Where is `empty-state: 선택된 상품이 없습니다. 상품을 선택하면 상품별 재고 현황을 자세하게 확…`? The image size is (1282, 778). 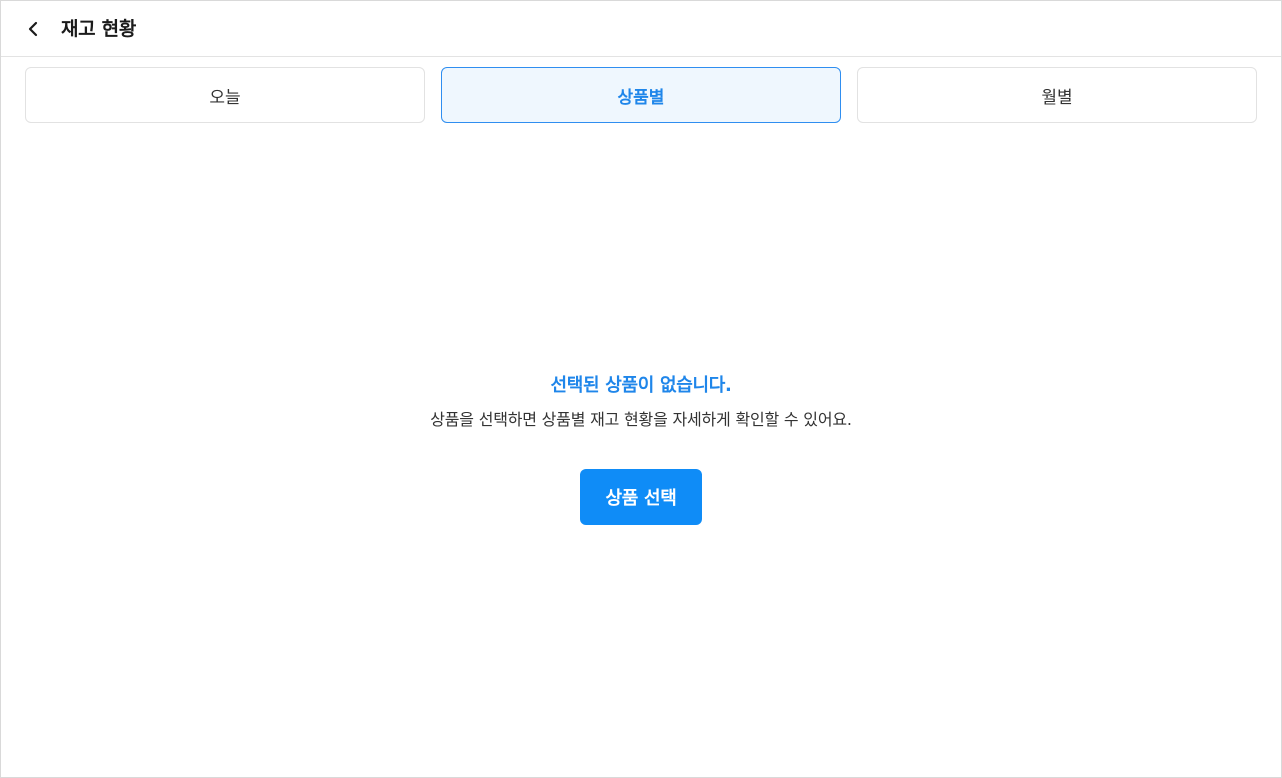 empty-state: 선택된 상품이 없습니다. 상품을 선택하면 상품별 재고 현황을 자세하게 확… is located at coordinates (641, 401).